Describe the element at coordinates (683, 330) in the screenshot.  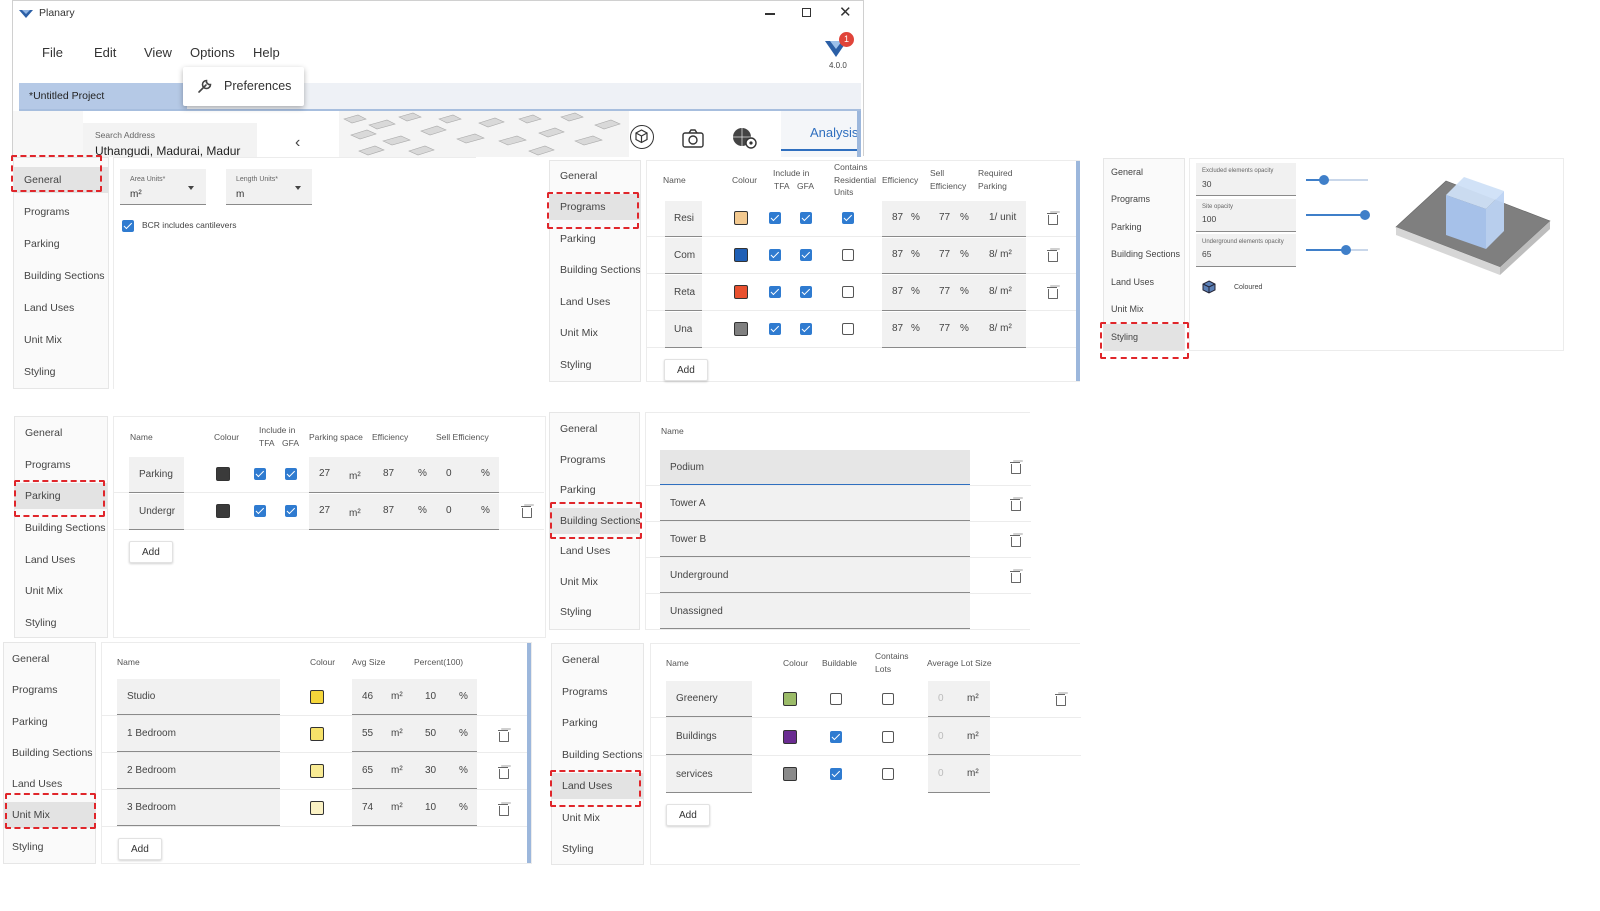
I see `program-name-input: Una` at that location.